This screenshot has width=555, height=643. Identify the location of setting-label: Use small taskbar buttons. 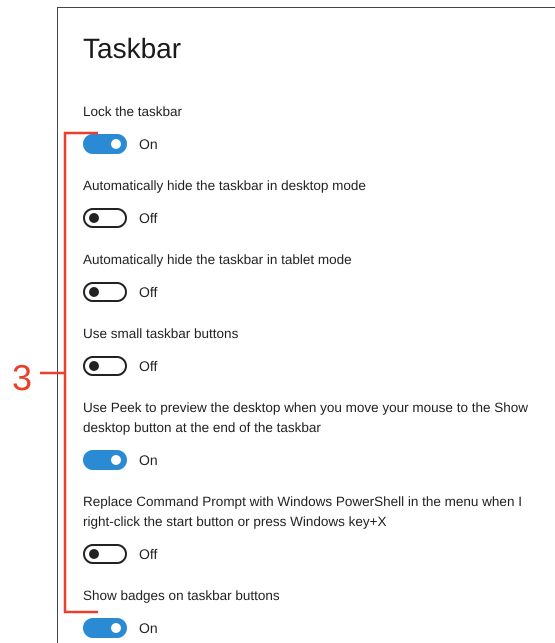
(161, 334).